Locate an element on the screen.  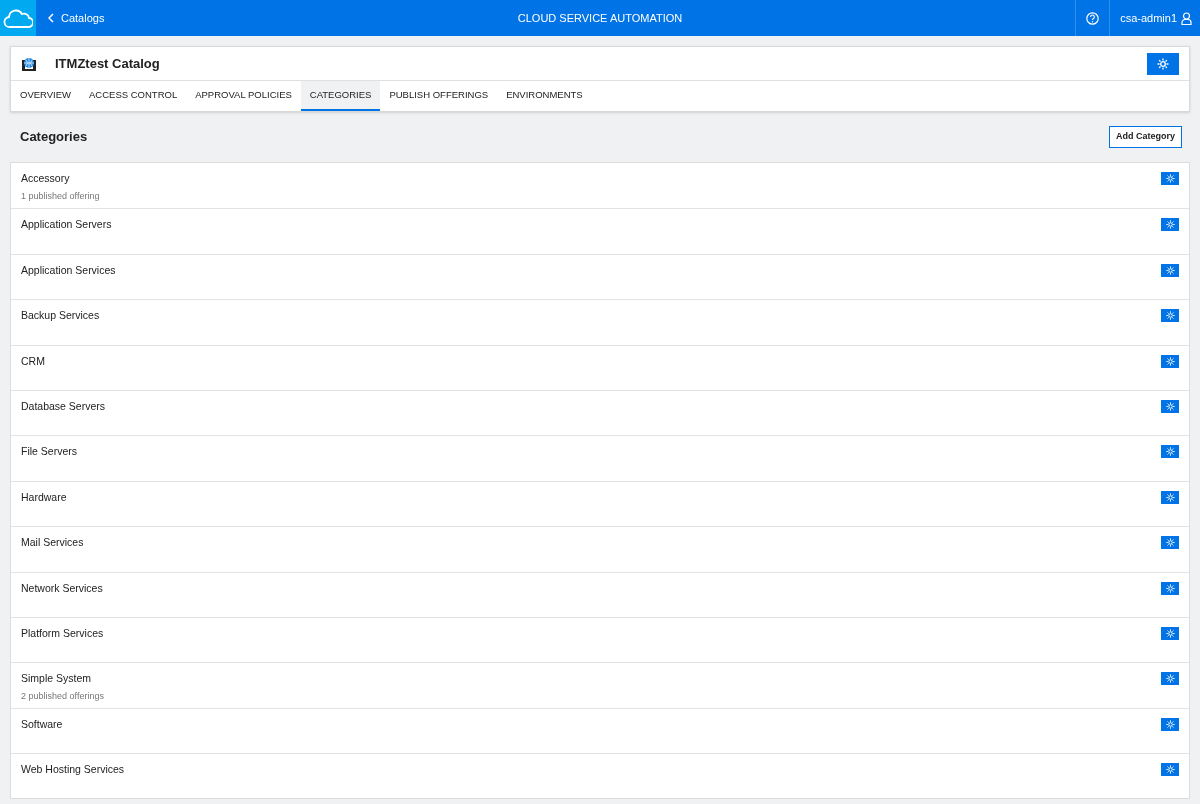
tab: APPROVAL POLICIES is located at coordinates (243, 96).